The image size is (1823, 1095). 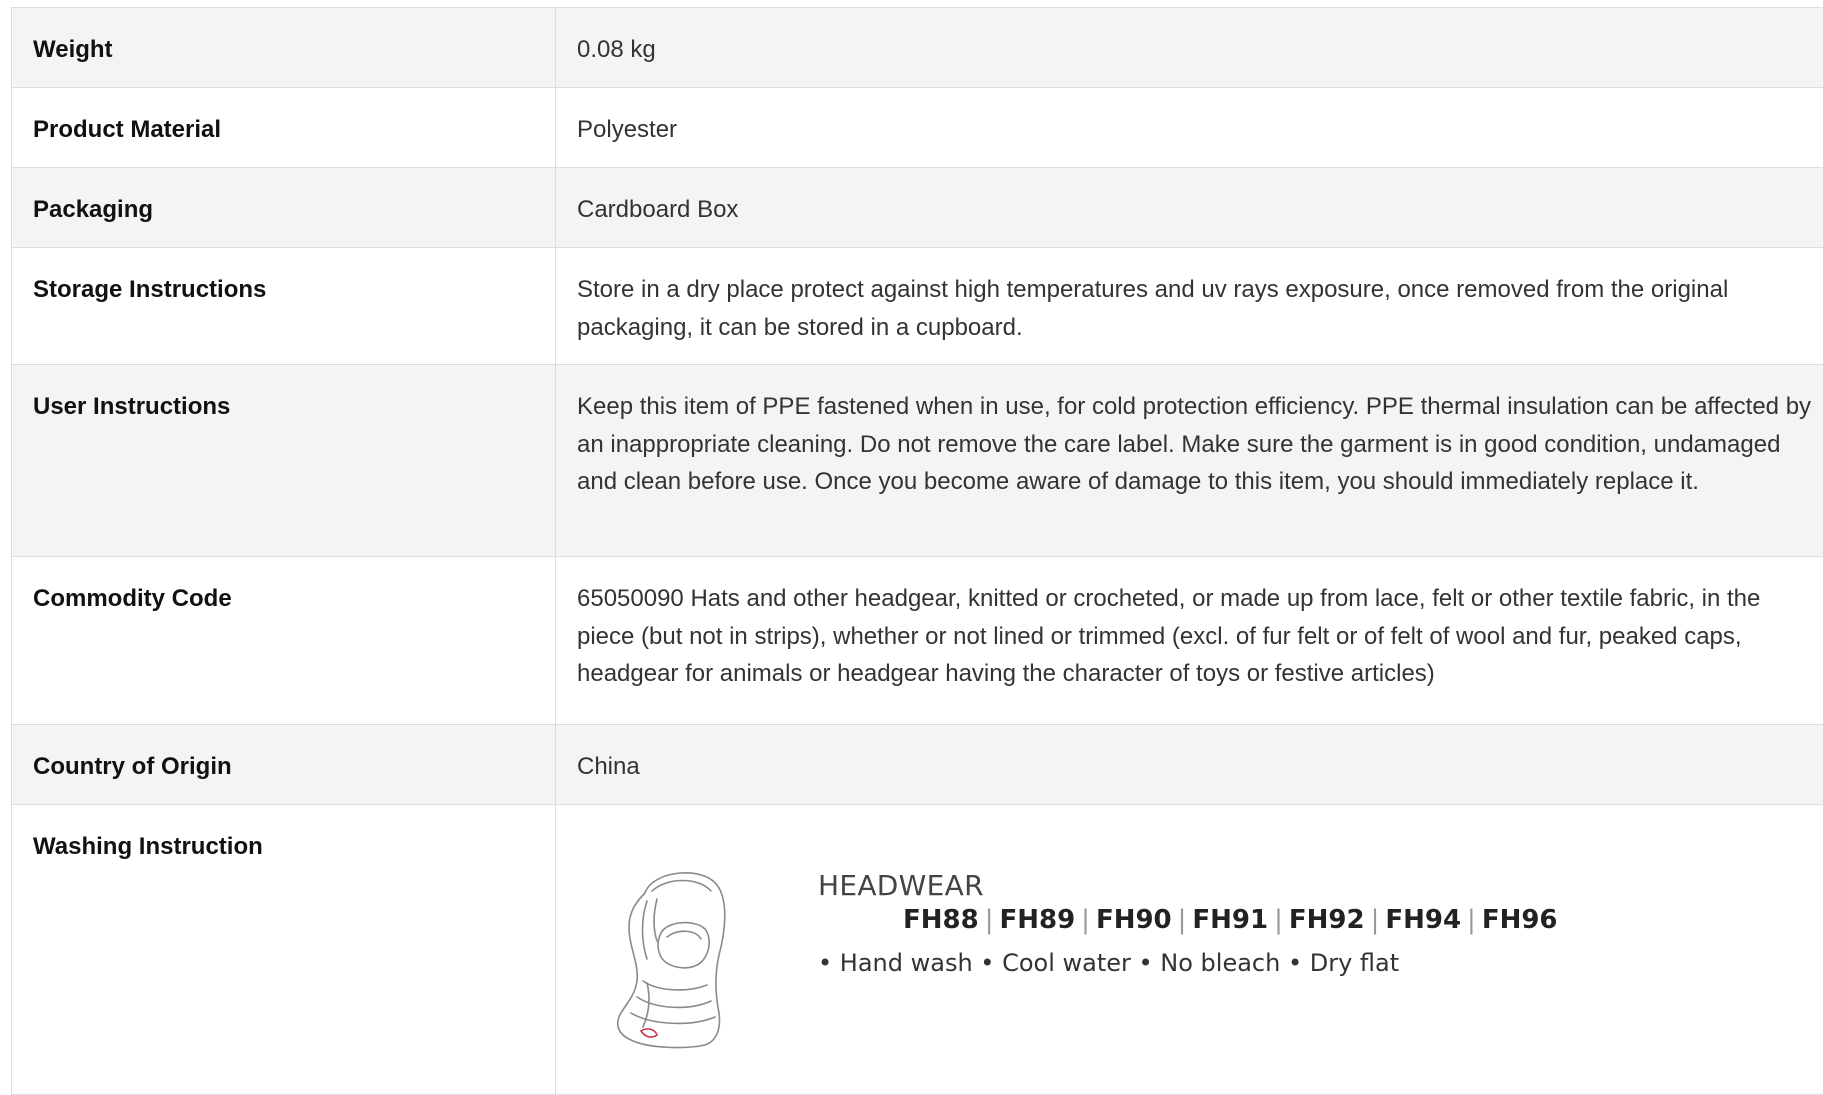 I want to click on spec-row-product-material: Product Material Polyester, so click(x=917, y=128).